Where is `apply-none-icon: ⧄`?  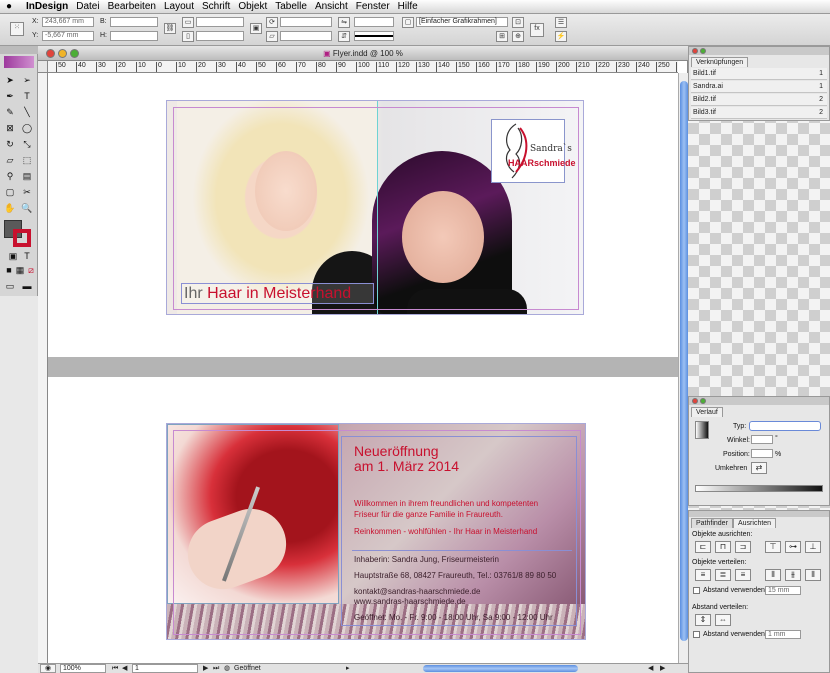 apply-none-icon: ⧄ is located at coordinates (31, 270).